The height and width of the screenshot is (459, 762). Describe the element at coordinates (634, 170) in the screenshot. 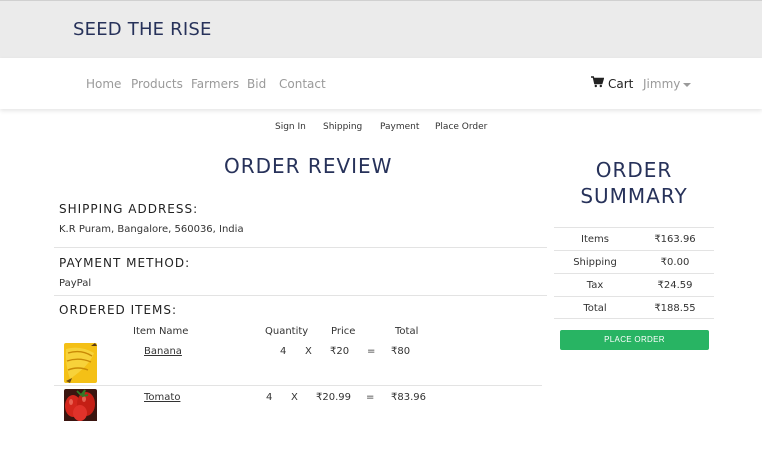

I see `order-summary-title-line-1: ORDER` at that location.